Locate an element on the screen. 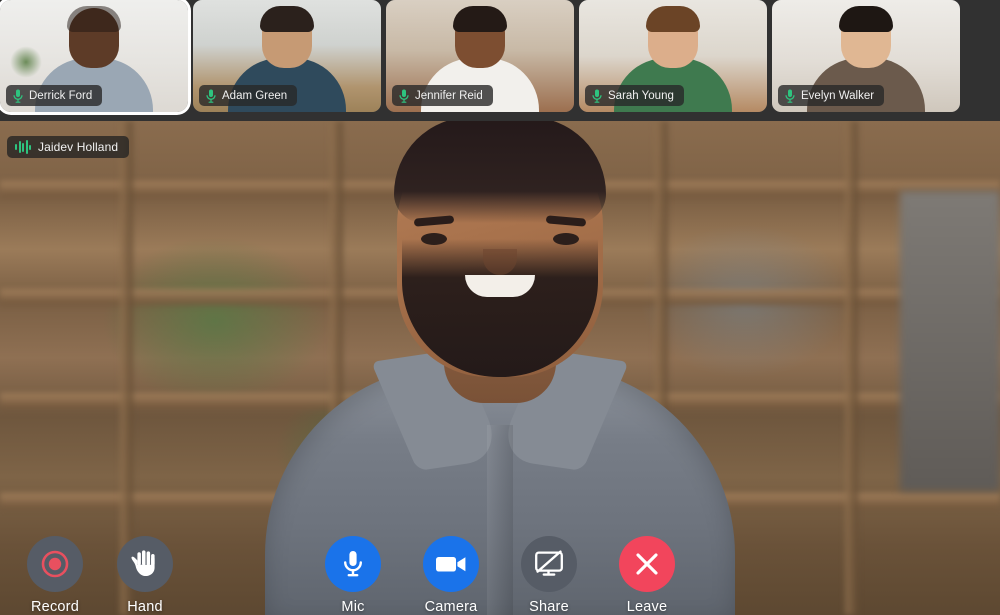  background-wall-panel is located at coordinates (950, 341).